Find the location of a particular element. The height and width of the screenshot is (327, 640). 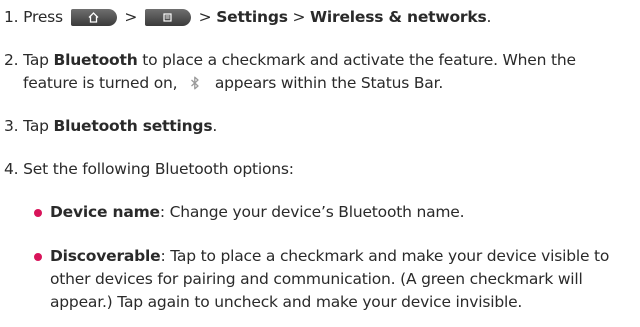

bluetooth-term: Bluetooth is located at coordinates (95, 60).